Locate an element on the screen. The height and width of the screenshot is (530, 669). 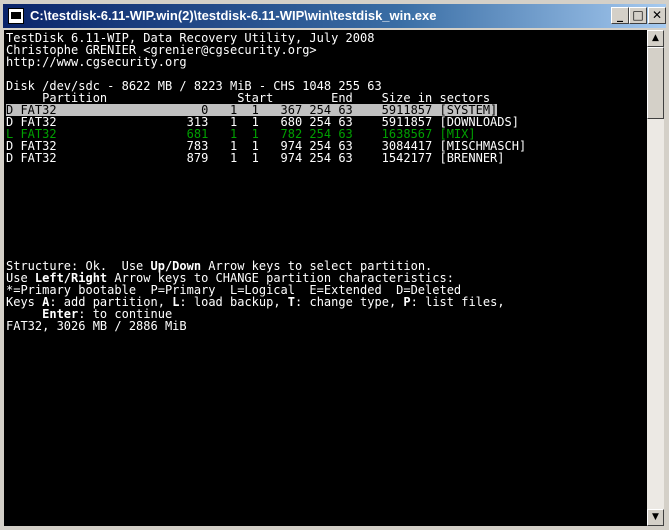
scroll-up-button: ▲ is located at coordinates (655, 38).